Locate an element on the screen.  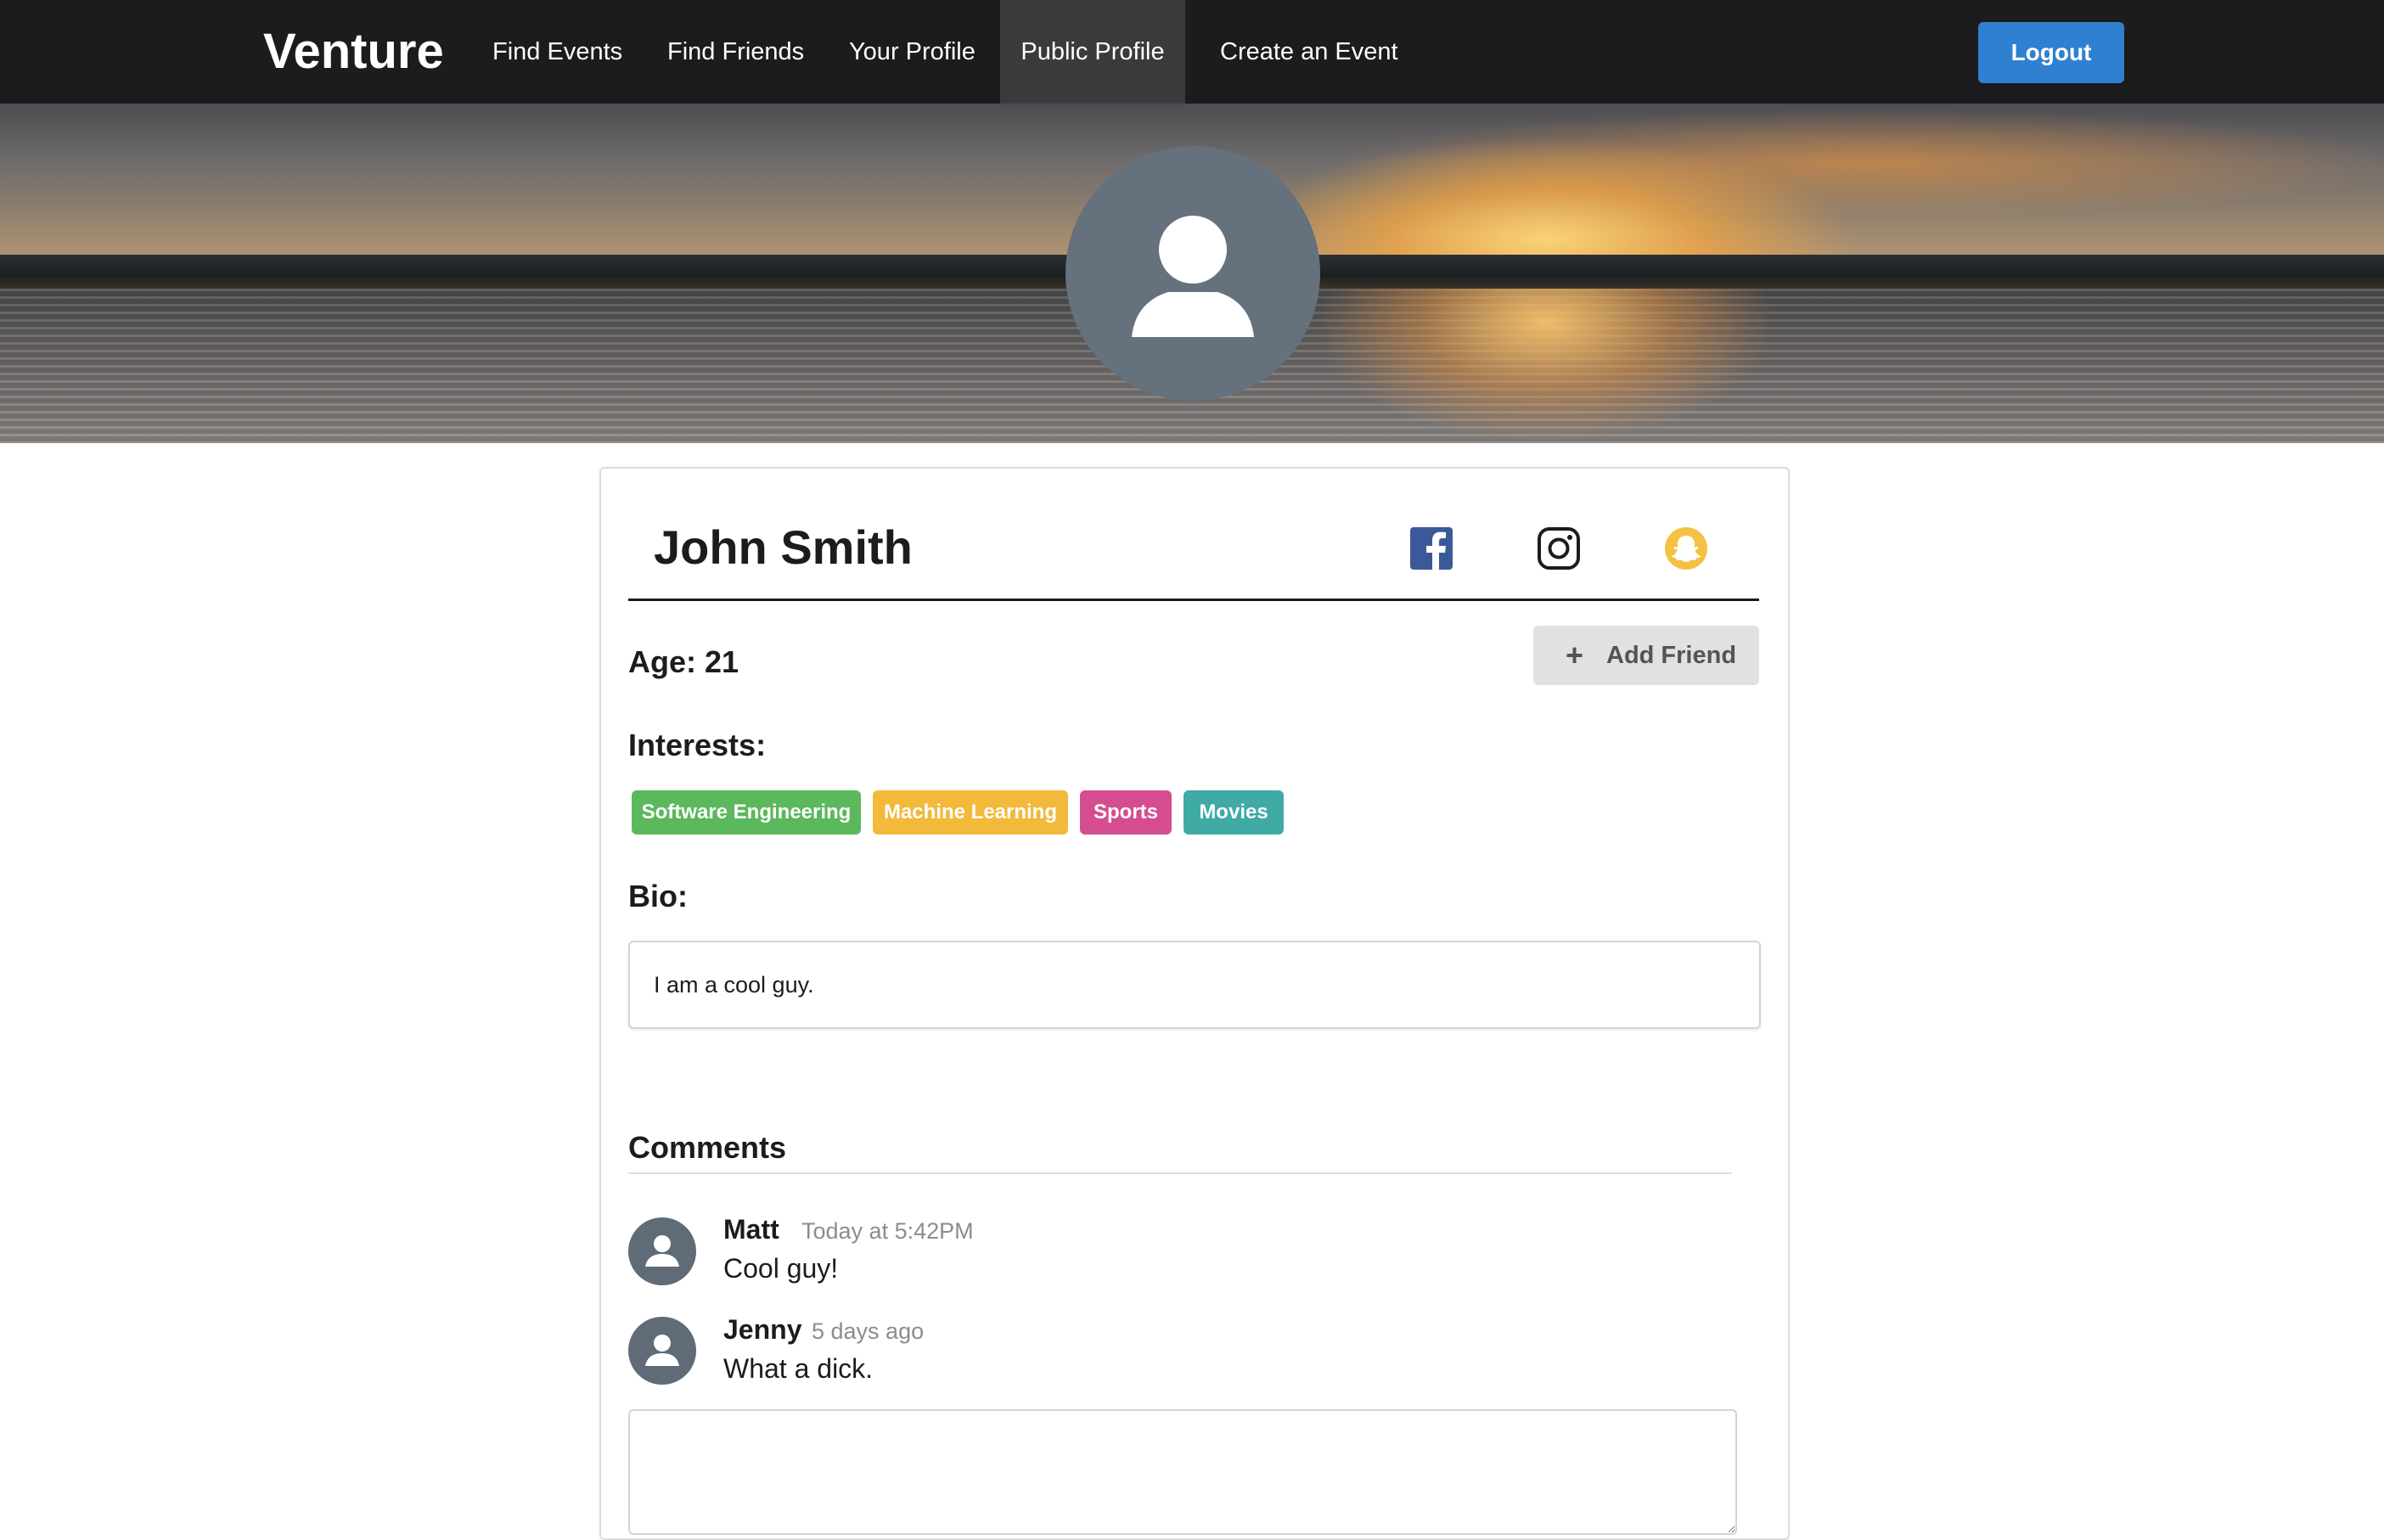
user-silhouette-icon is located at coordinates (1193, 276).